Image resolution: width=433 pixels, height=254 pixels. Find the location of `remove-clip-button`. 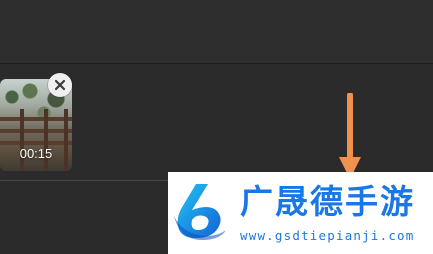

remove-clip-button is located at coordinates (60, 85).